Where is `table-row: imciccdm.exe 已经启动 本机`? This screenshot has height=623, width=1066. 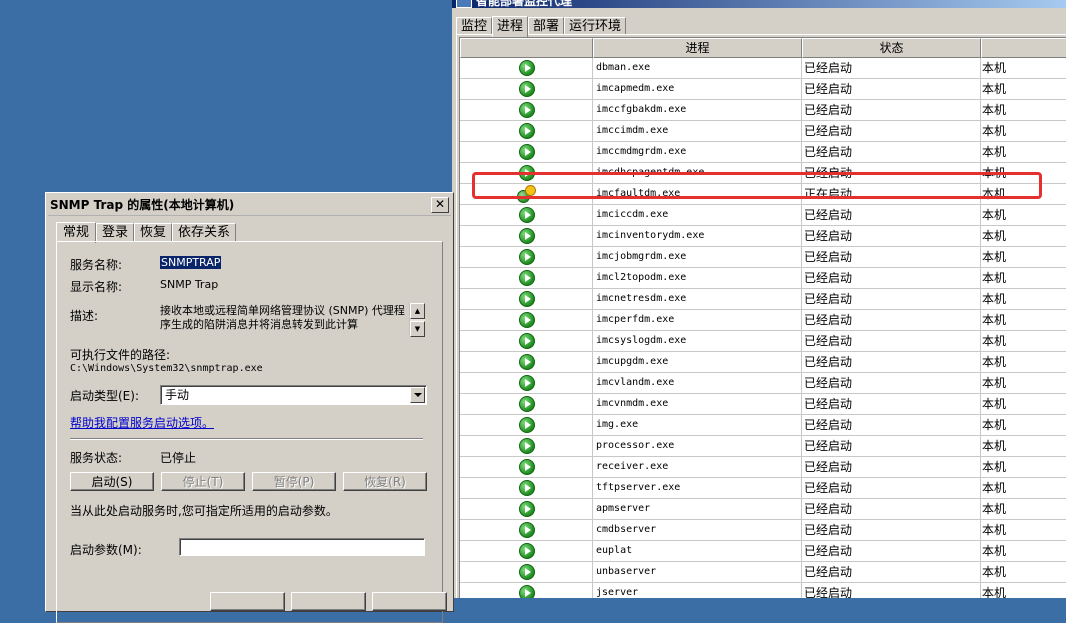
table-row: imciccdm.exe 已经启动 本机 is located at coordinates (763, 215).